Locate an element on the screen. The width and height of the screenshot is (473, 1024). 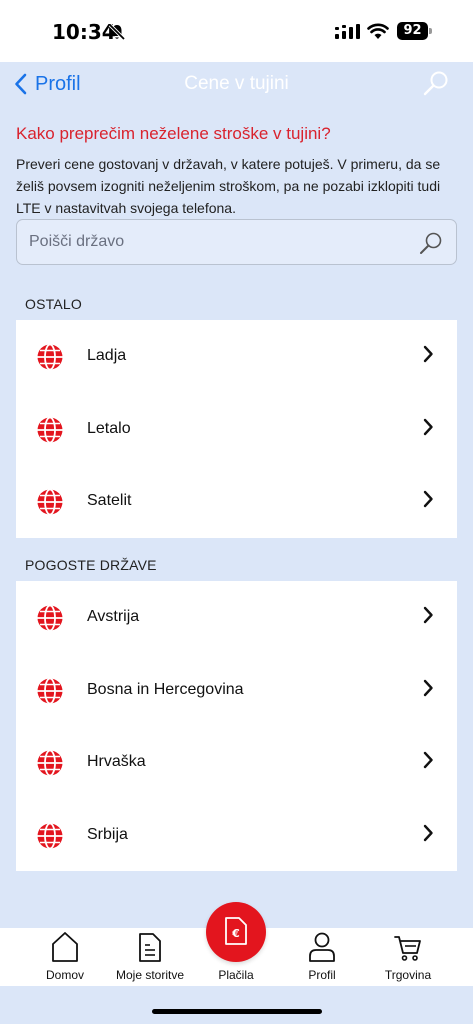
tab-label: Plačila is located at coordinates (236, 975).